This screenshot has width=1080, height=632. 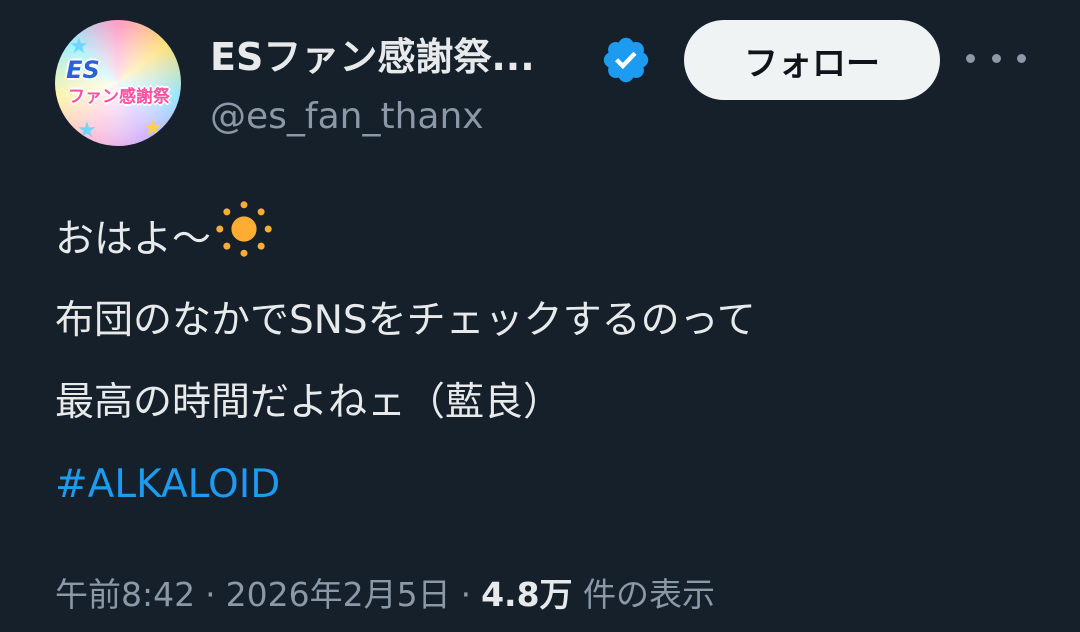 I want to click on tweet-date: 2026年2月5日, so click(x=338, y=594).